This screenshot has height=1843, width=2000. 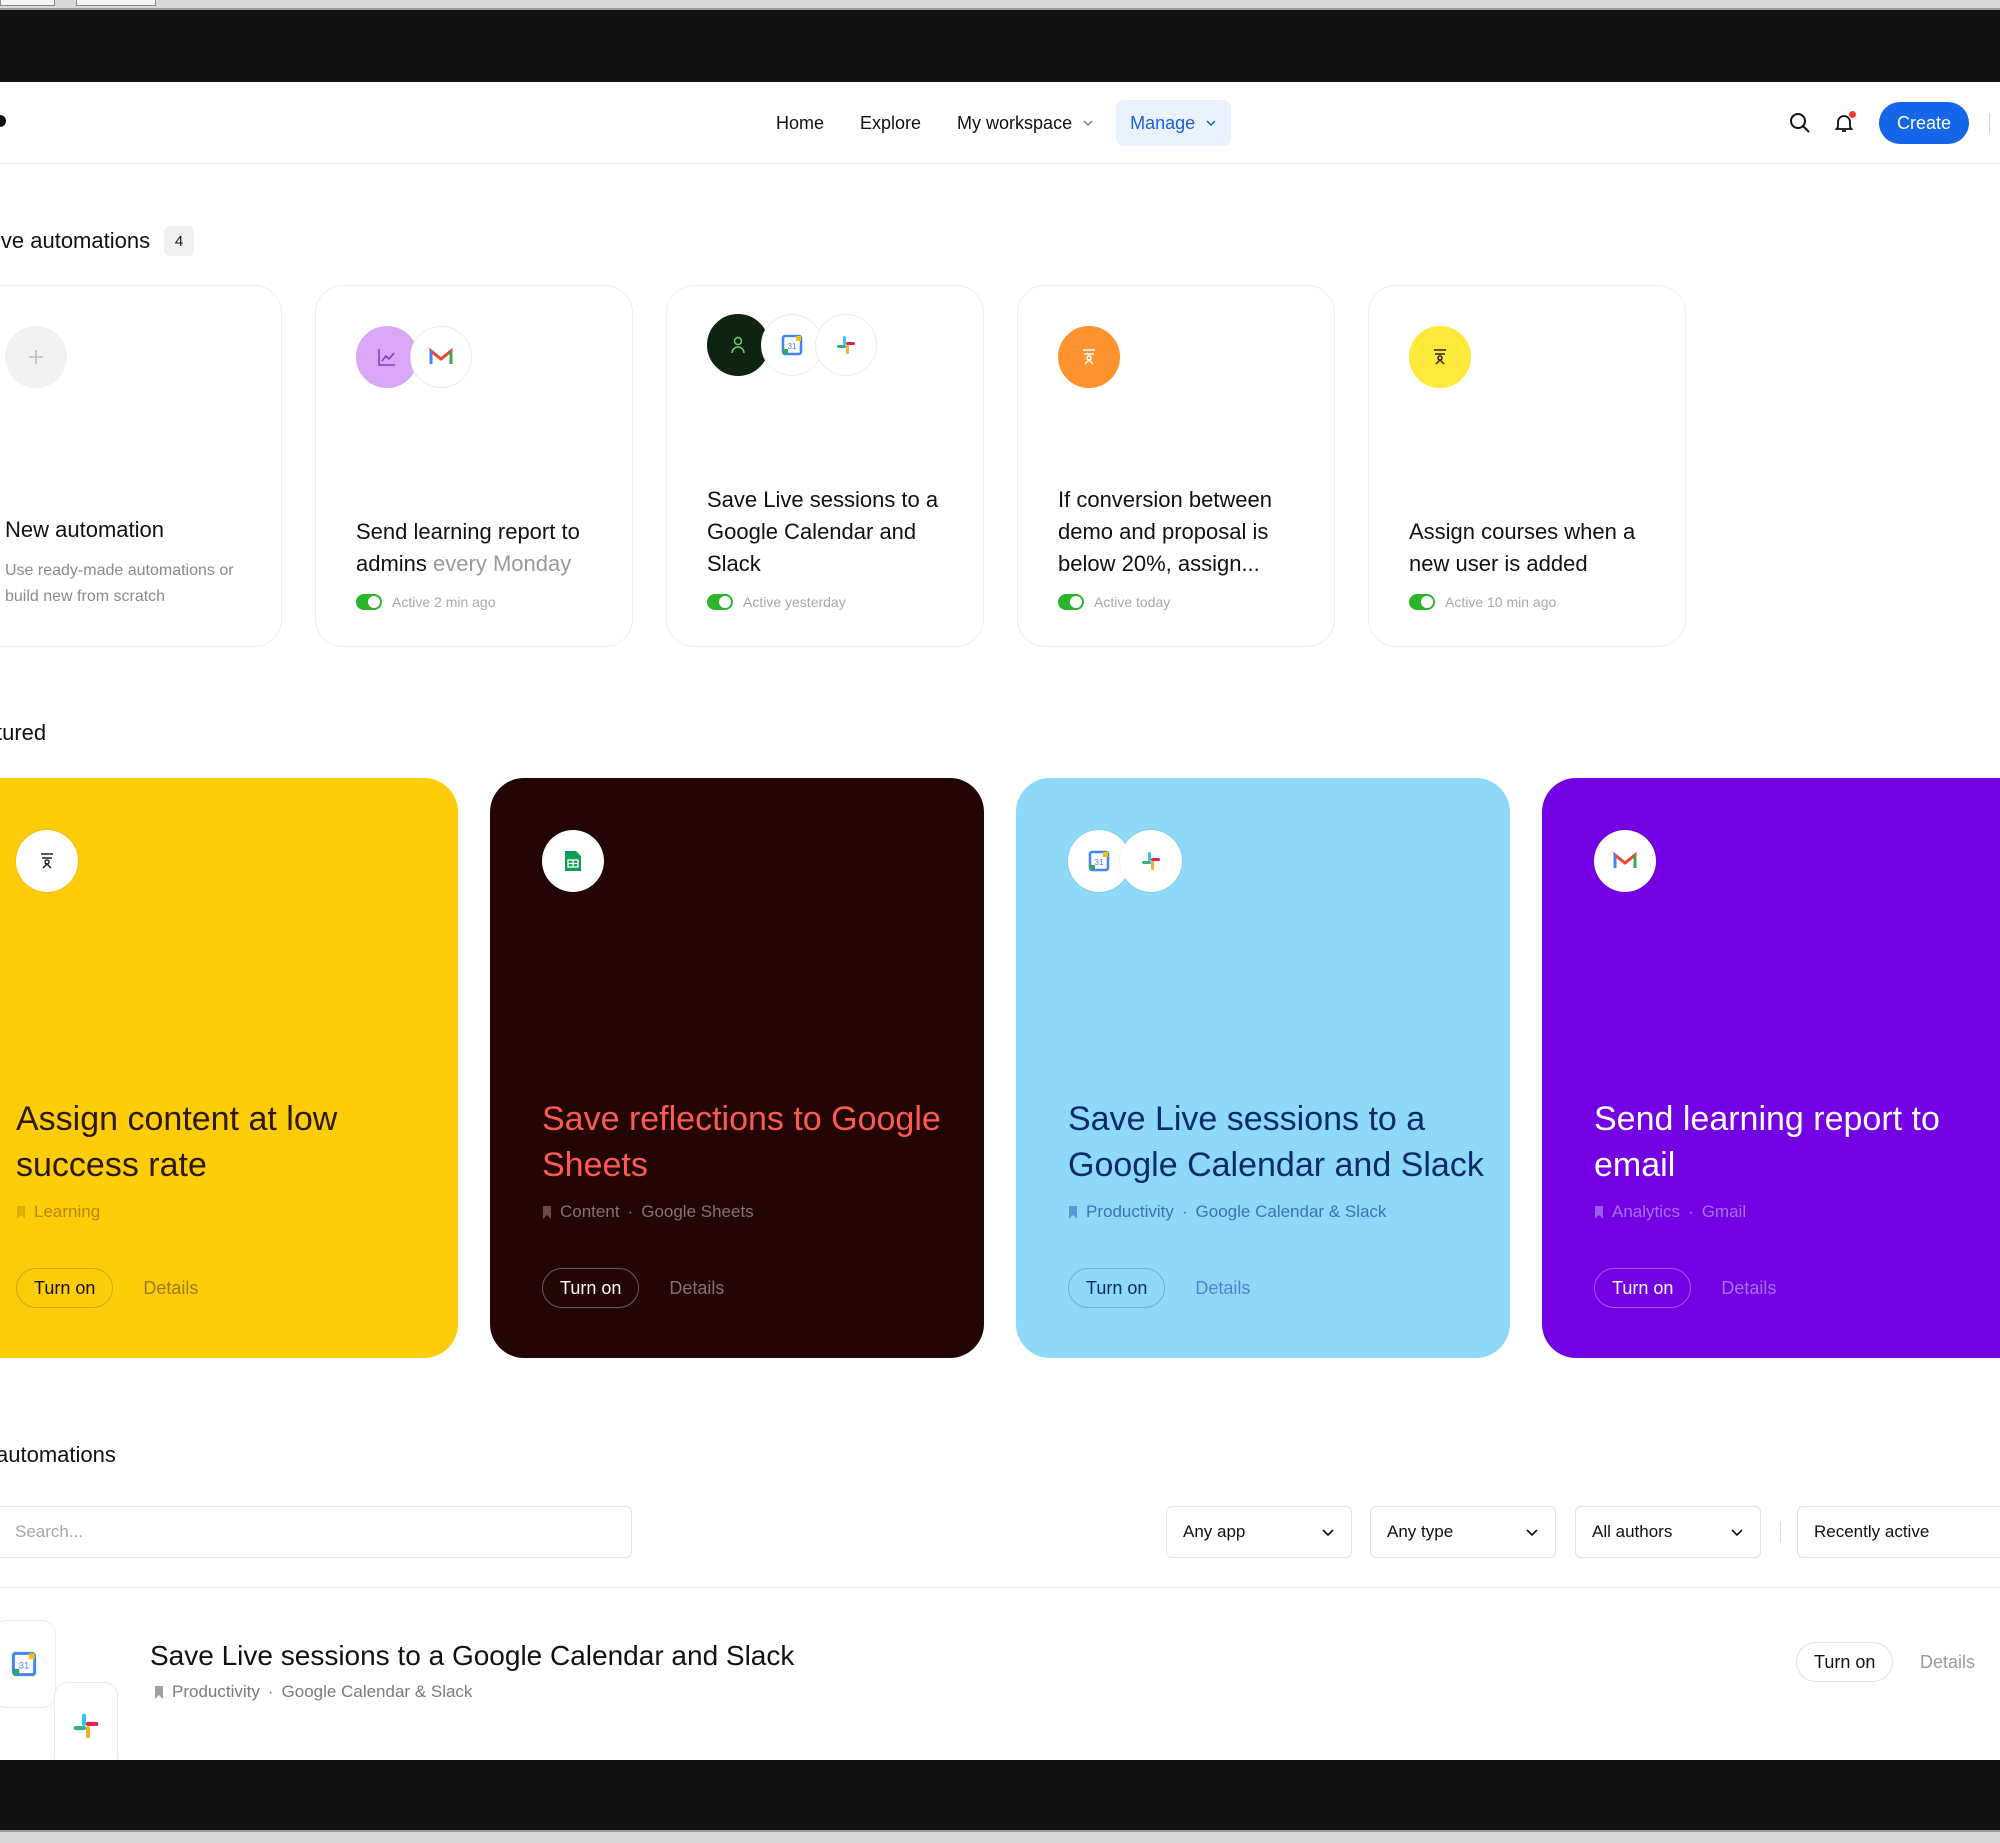 What do you see at coordinates (3, 121) in the screenshot?
I see `logo` at bounding box center [3, 121].